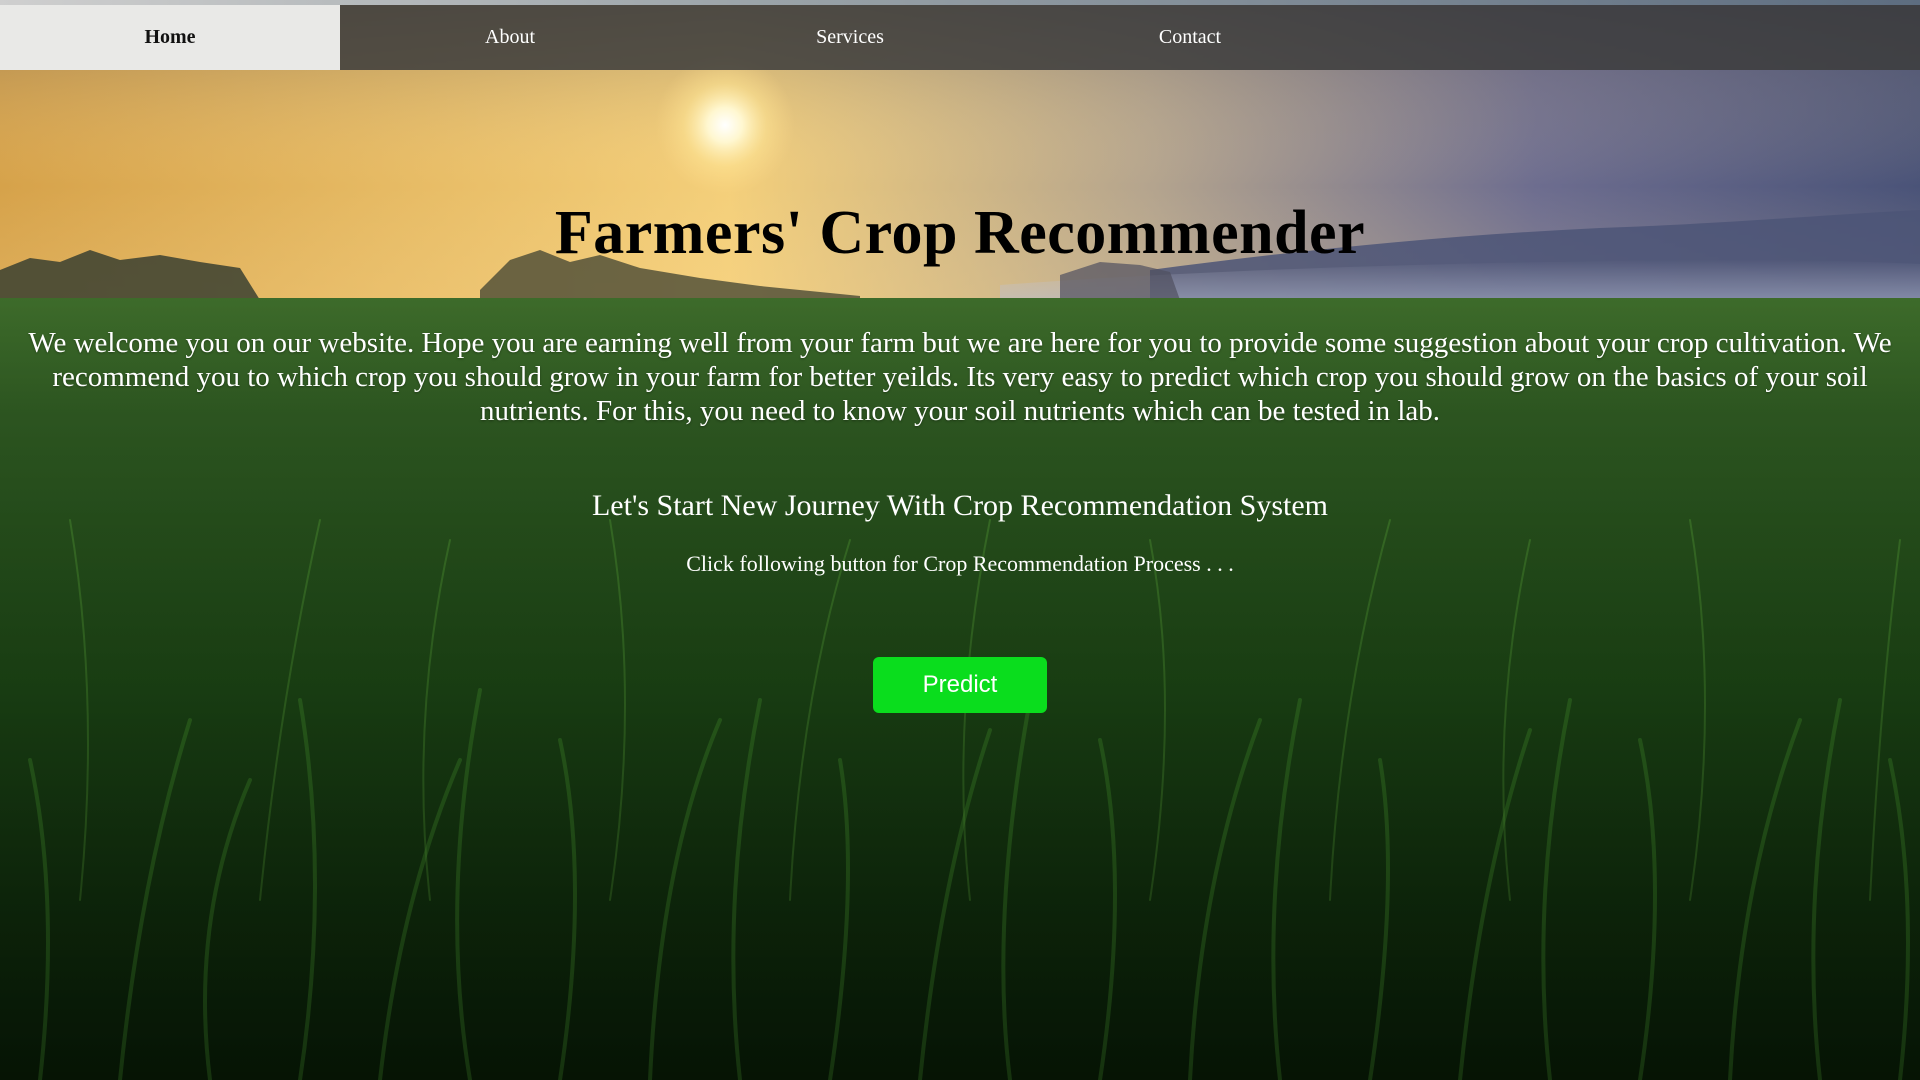  I want to click on navigation-bar: Home About Services Contact, so click(960, 37).